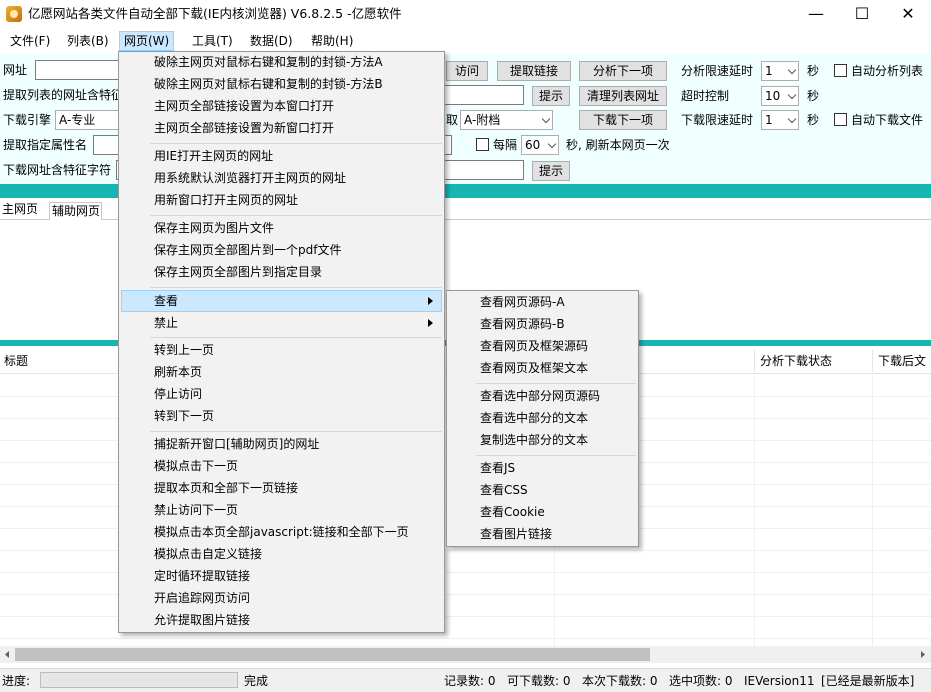 The height and width of the screenshot is (692, 931). Describe the element at coordinates (522, 324) in the screenshot. I see `submenu-item-source-b: 查看网页源码-B` at that location.